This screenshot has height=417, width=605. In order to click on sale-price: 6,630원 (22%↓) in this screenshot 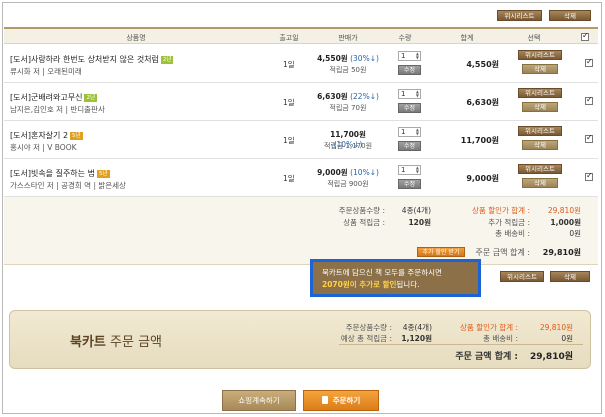, I will do `click(348, 96)`.